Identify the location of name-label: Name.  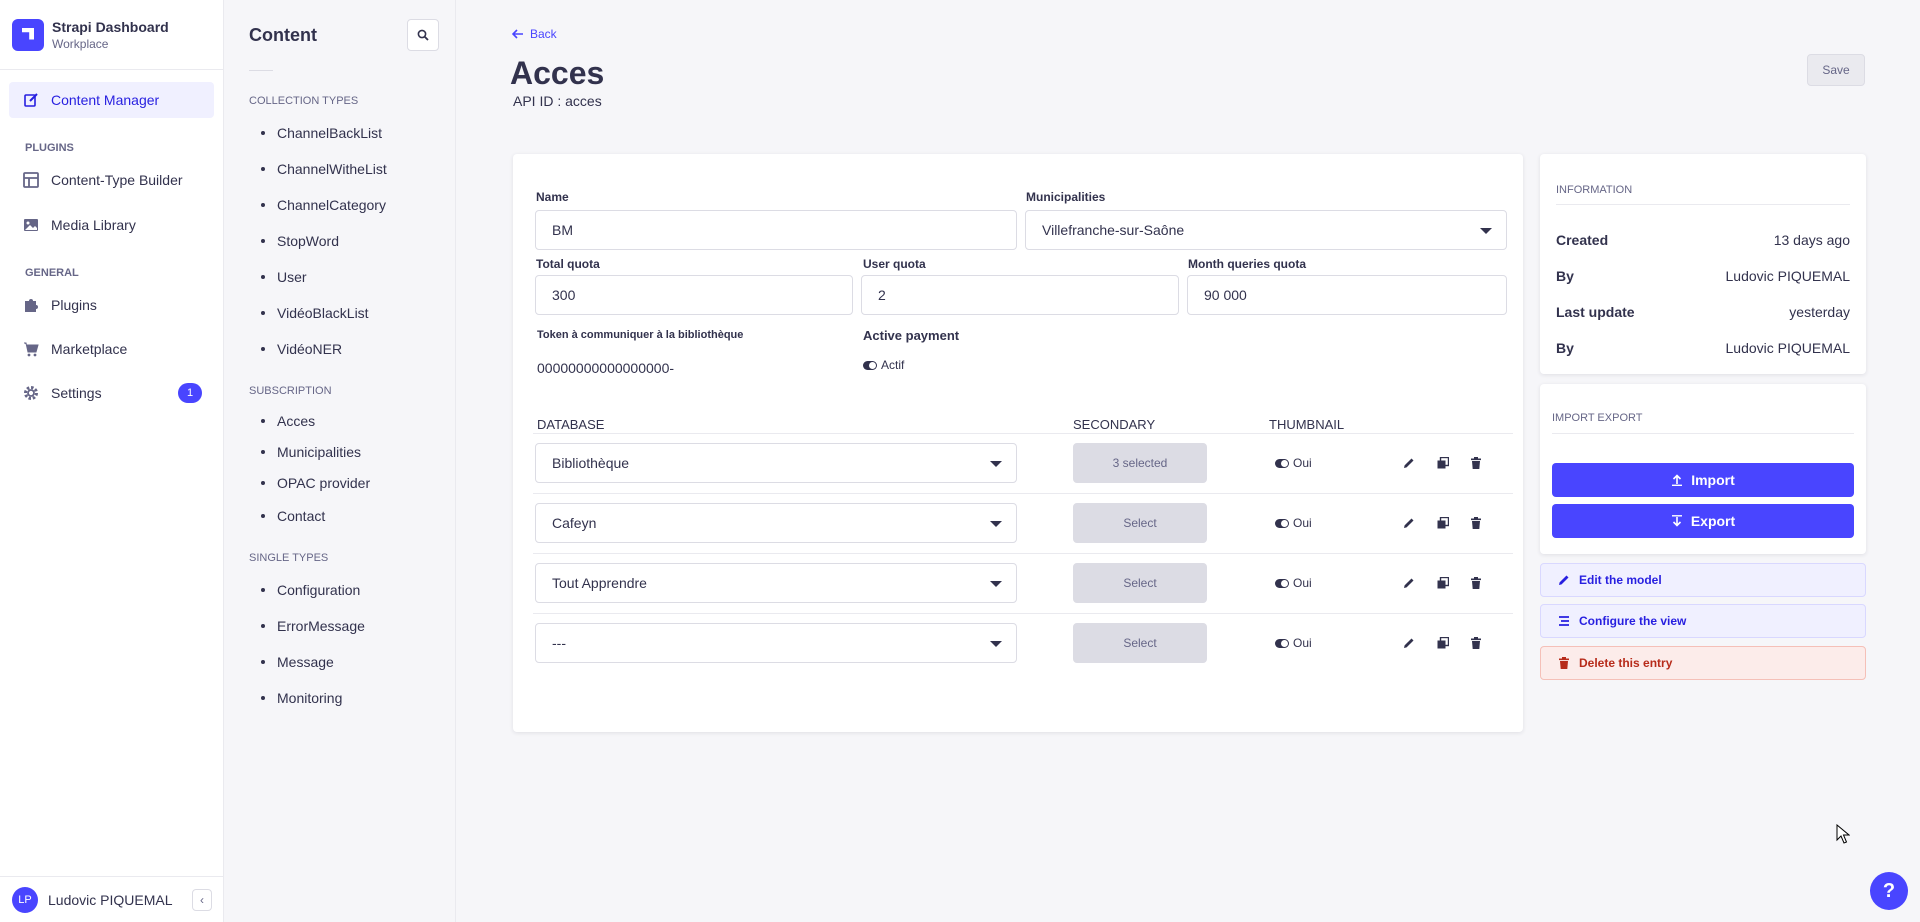
(552, 197).